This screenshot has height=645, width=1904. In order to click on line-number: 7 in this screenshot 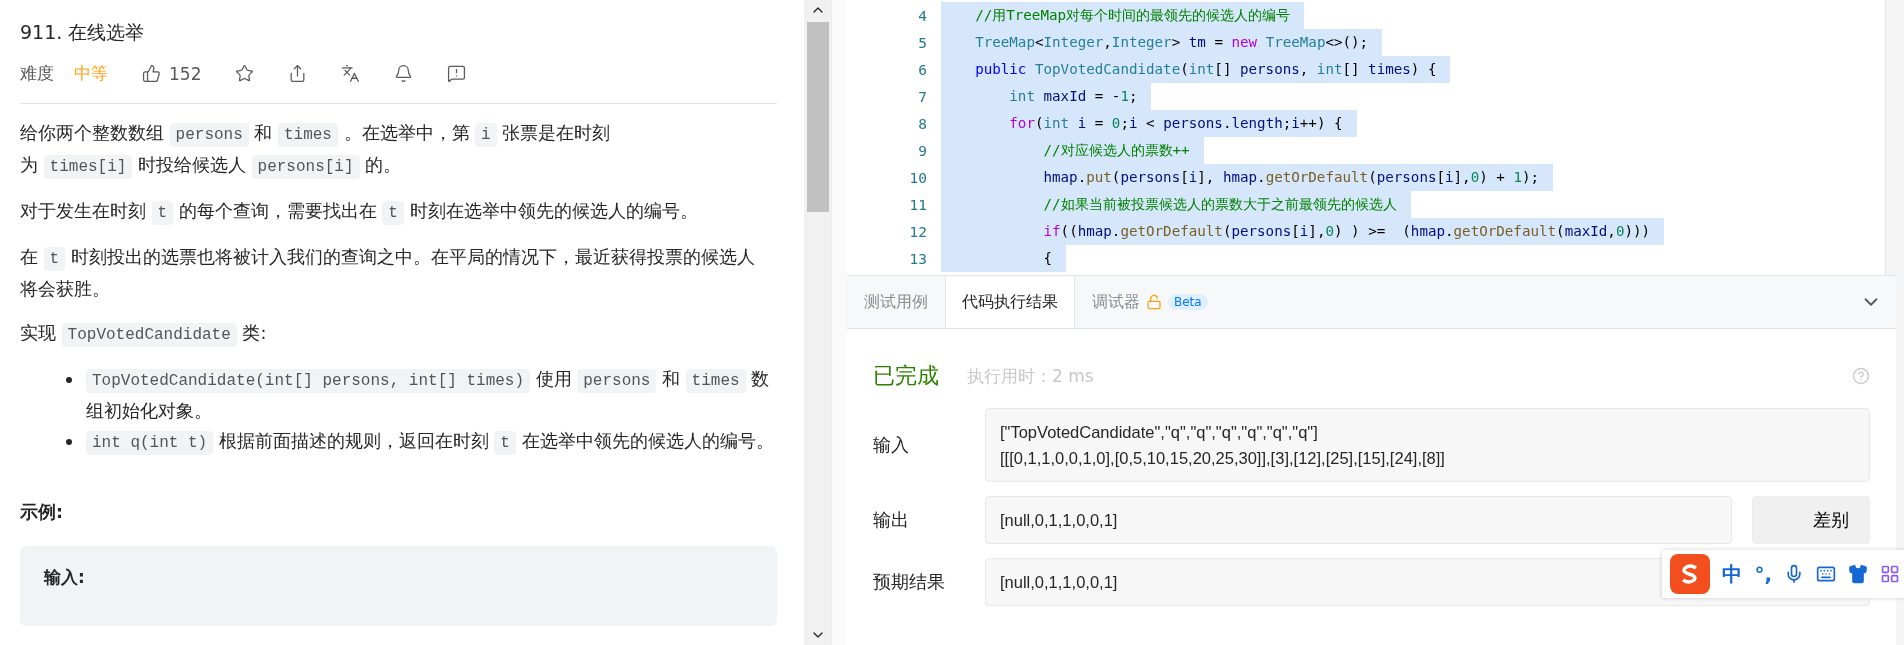, I will do `click(922, 96)`.